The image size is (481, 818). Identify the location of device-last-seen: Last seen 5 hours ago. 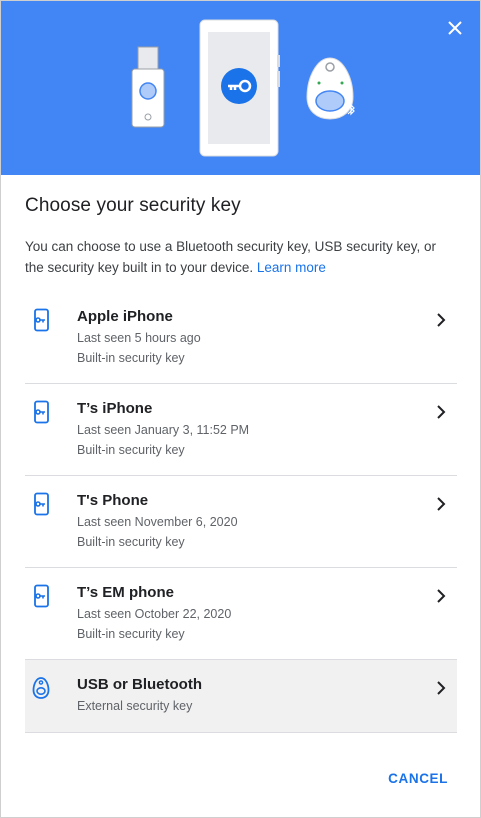
(139, 338).